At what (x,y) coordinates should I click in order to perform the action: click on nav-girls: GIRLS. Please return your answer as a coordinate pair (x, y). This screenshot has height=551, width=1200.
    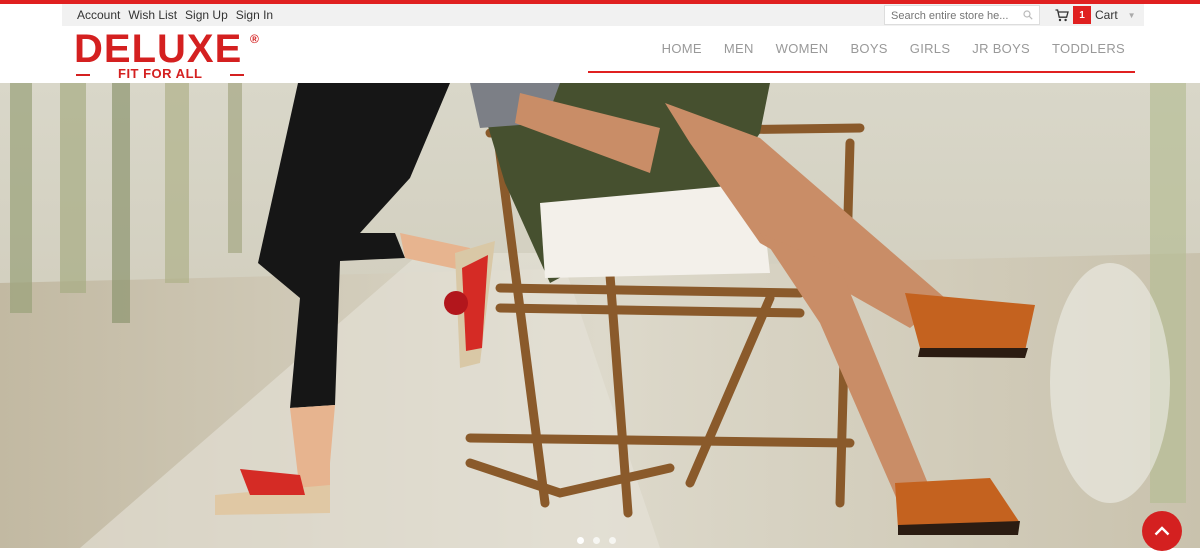
    Looking at the image, I should click on (930, 48).